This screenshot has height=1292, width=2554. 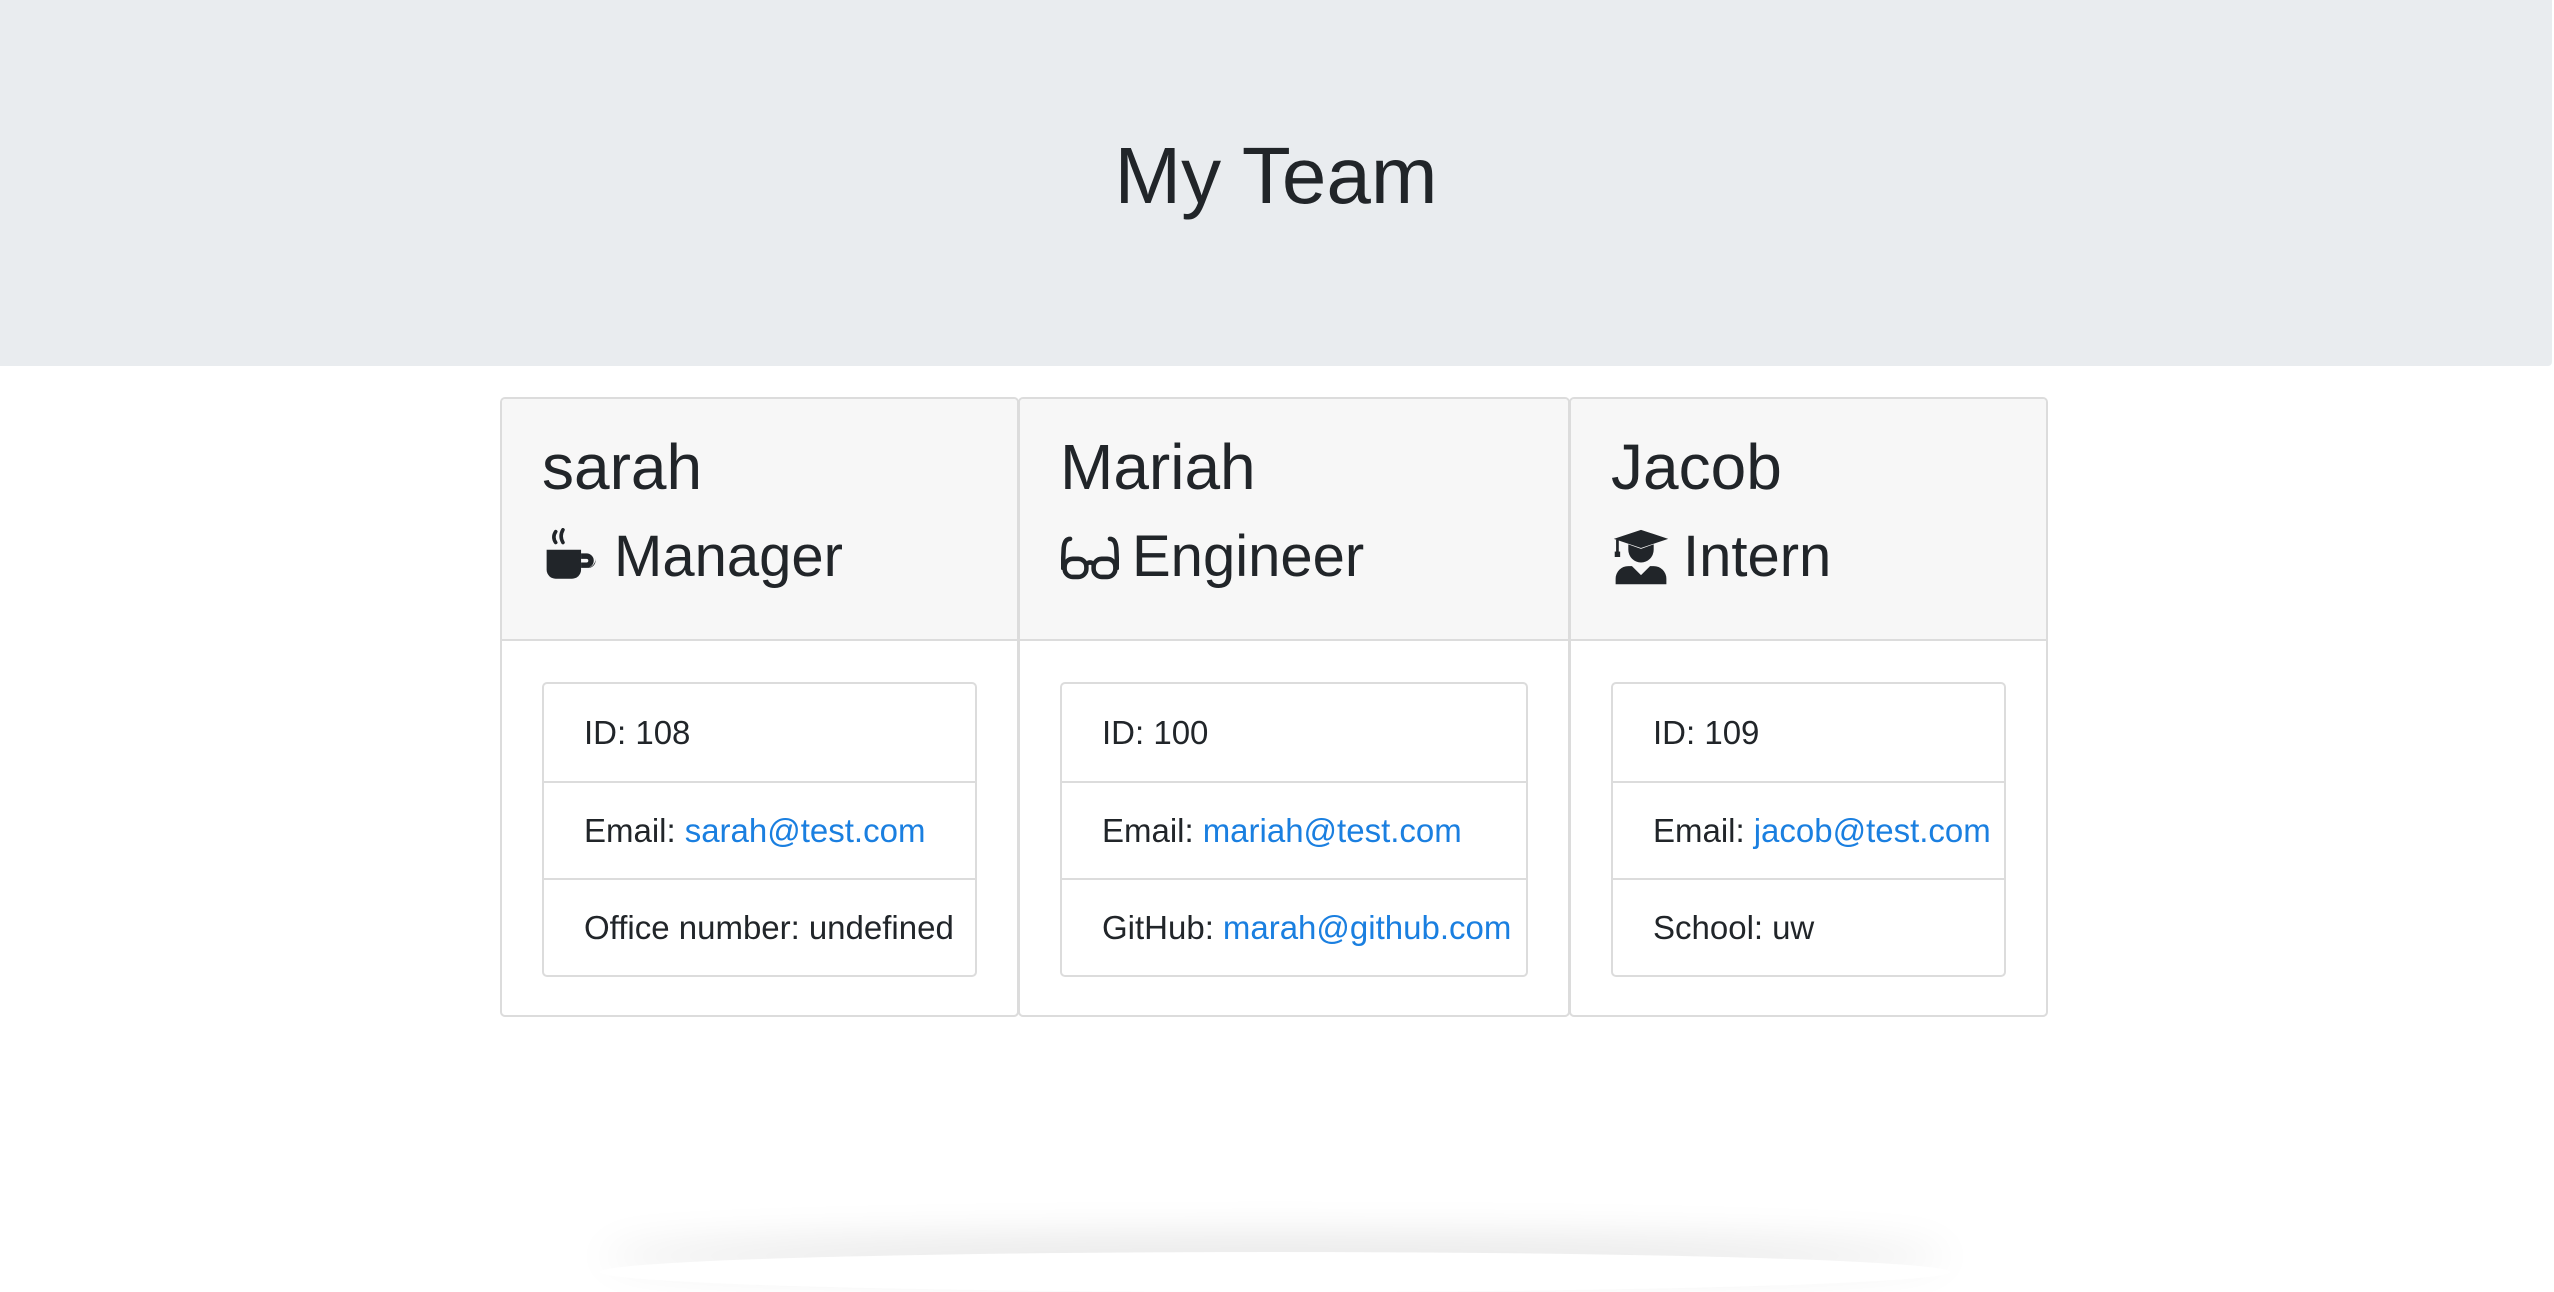 I want to click on list-item-email: Email: mariah@test.com, so click(x=1294, y=829).